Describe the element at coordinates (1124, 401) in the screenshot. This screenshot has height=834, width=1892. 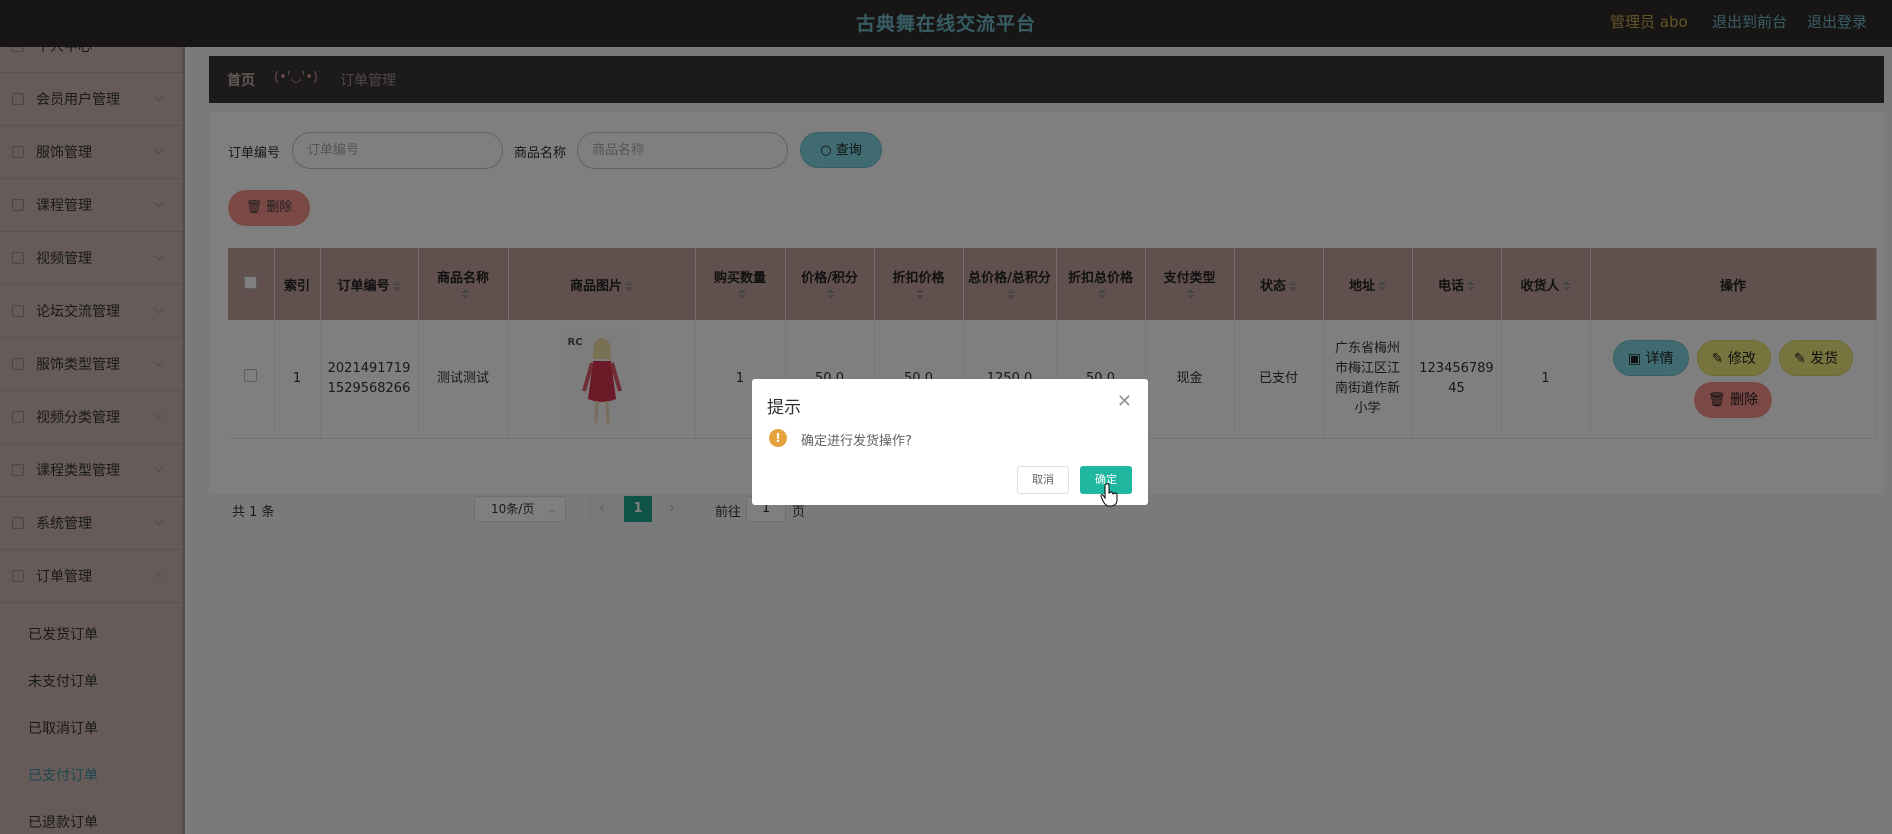
I see `close-icon: ✕` at that location.